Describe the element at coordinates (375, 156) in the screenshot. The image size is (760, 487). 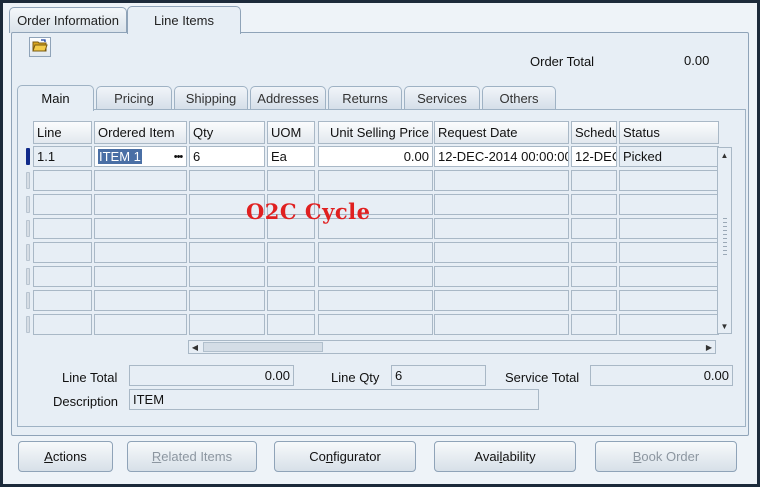
I see `cell-unit-selling-price: 0.00` at that location.